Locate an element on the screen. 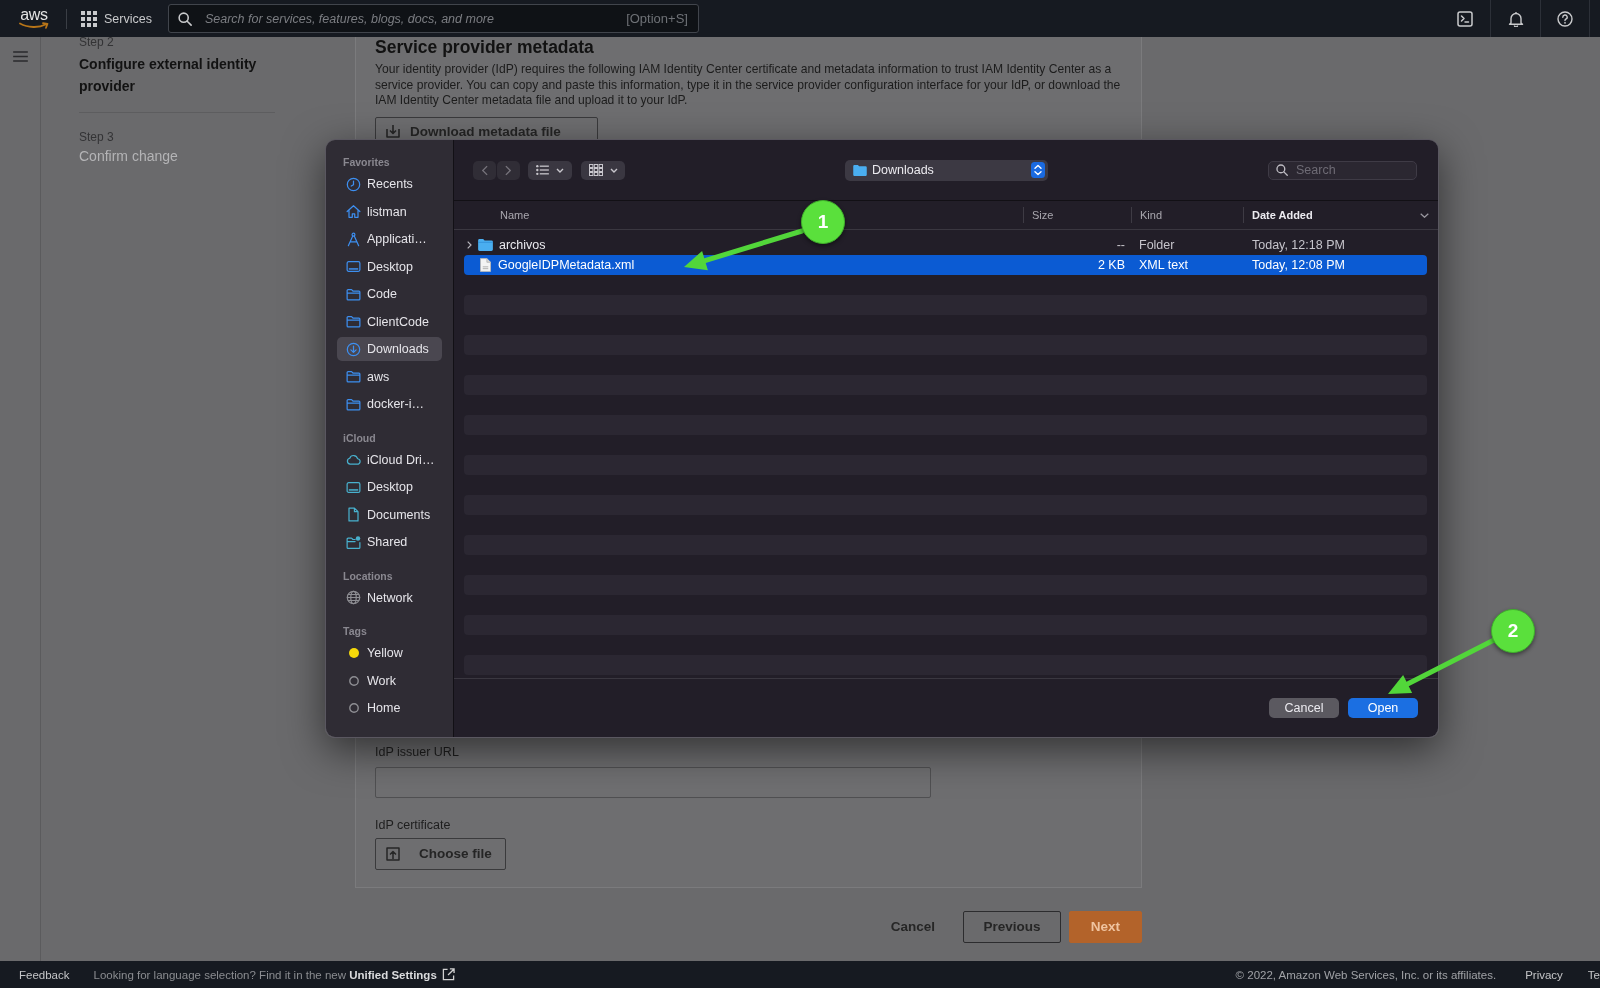  sidebar-item: aws is located at coordinates (389, 376).